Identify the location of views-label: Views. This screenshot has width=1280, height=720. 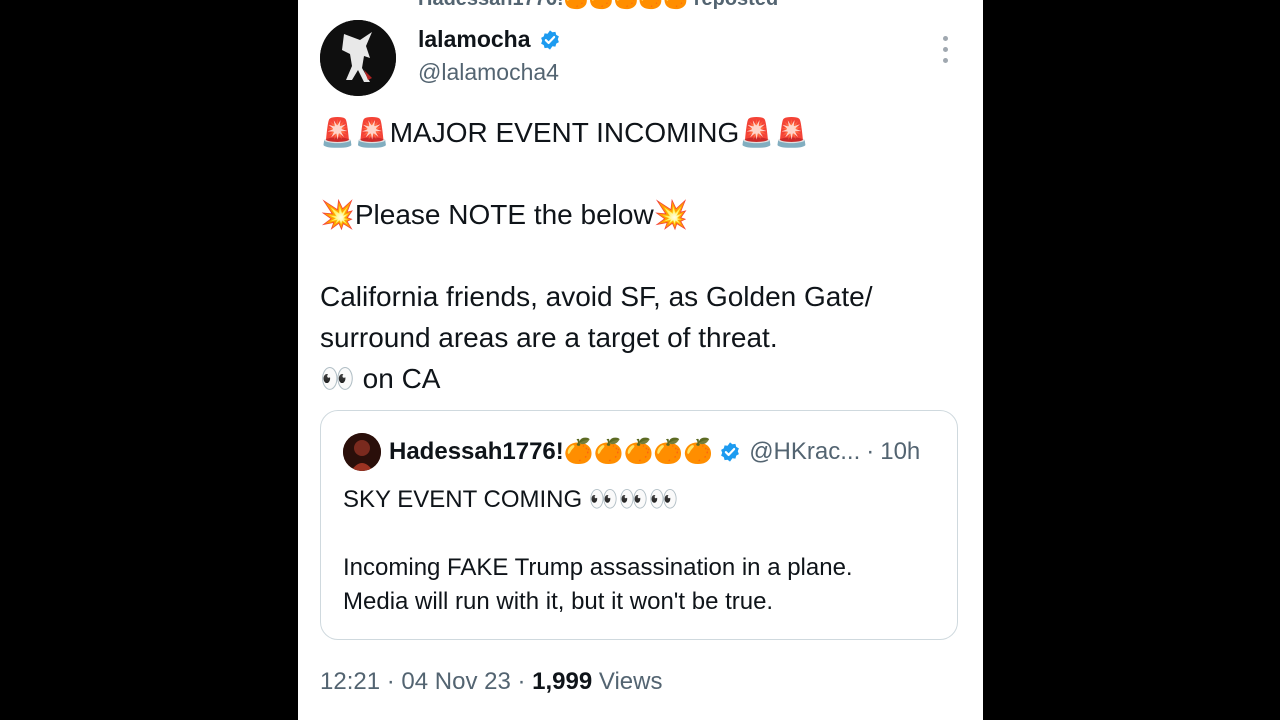
(630, 681).